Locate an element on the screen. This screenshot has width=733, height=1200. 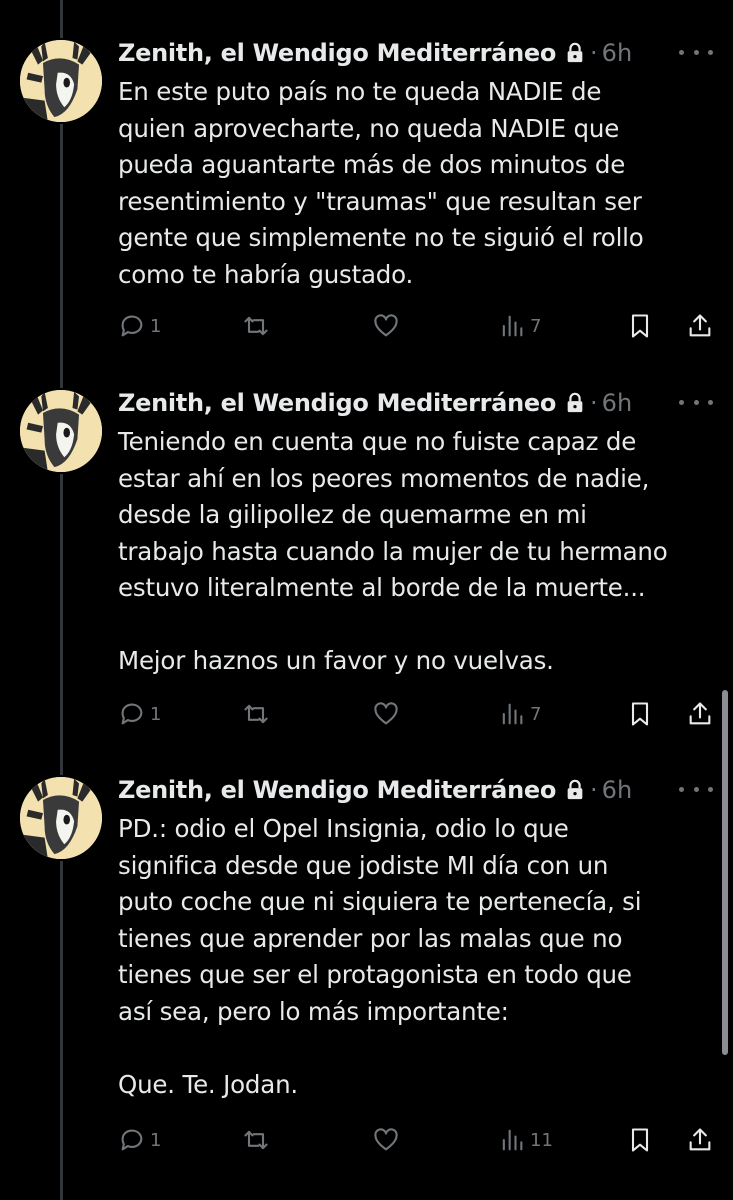
scrollbar is located at coordinates (725, 872).